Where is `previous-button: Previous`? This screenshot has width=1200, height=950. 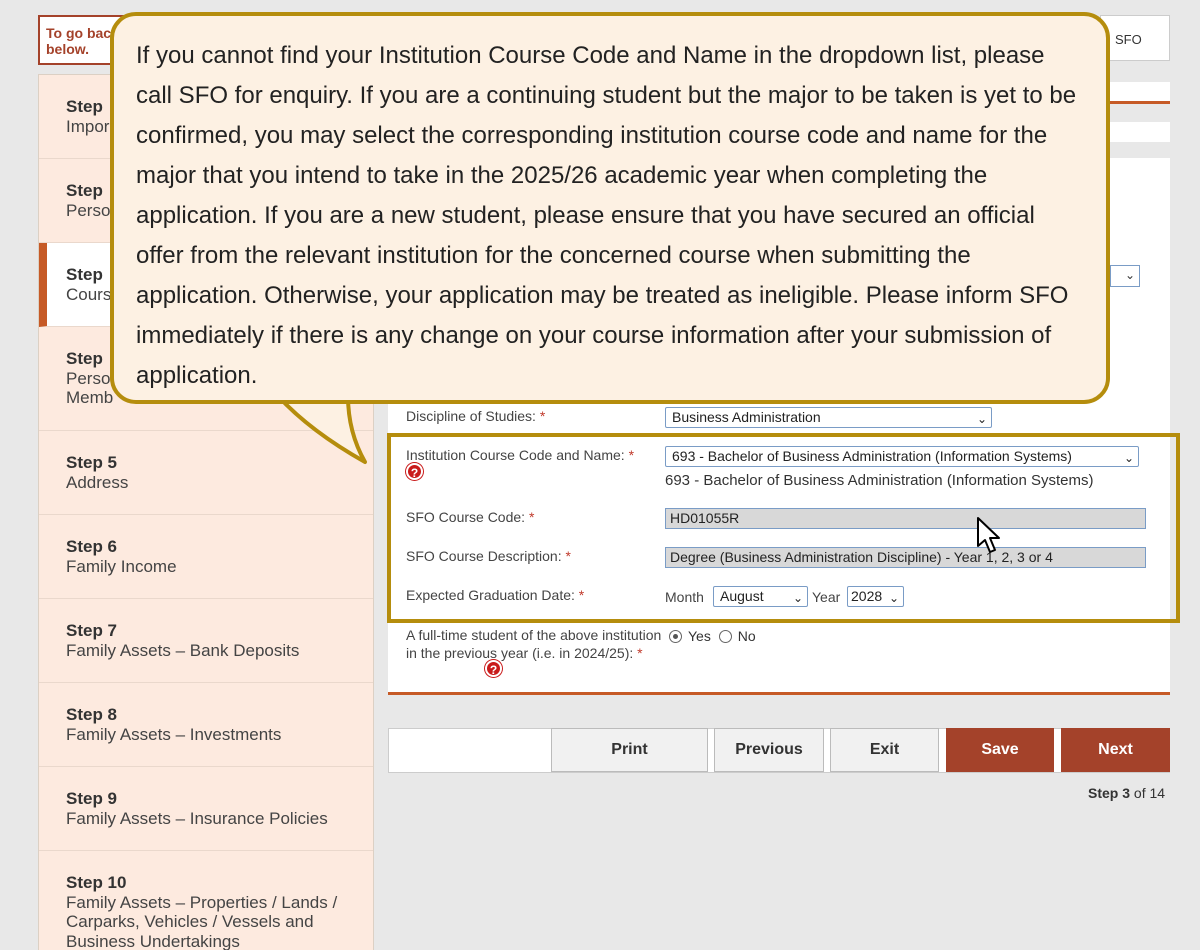 previous-button: Previous is located at coordinates (769, 750).